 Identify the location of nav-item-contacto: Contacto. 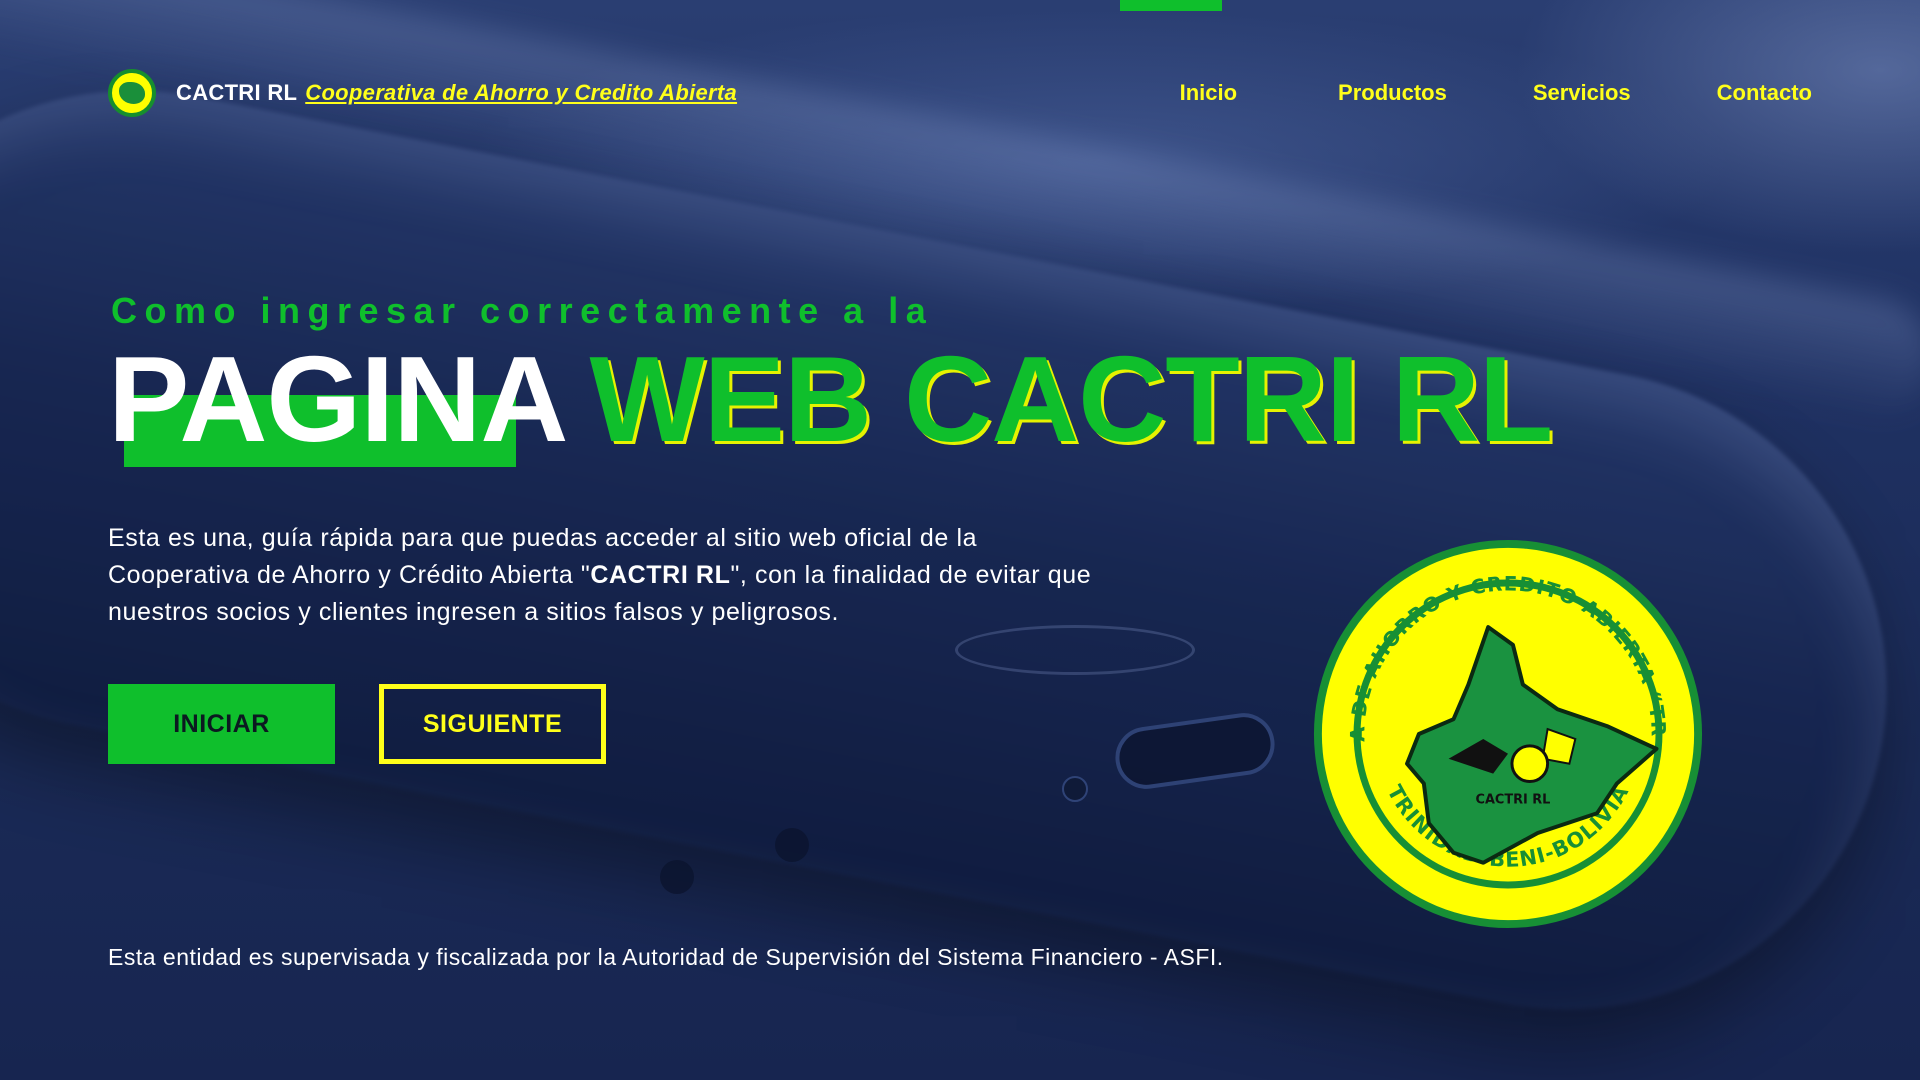
(1764, 93).